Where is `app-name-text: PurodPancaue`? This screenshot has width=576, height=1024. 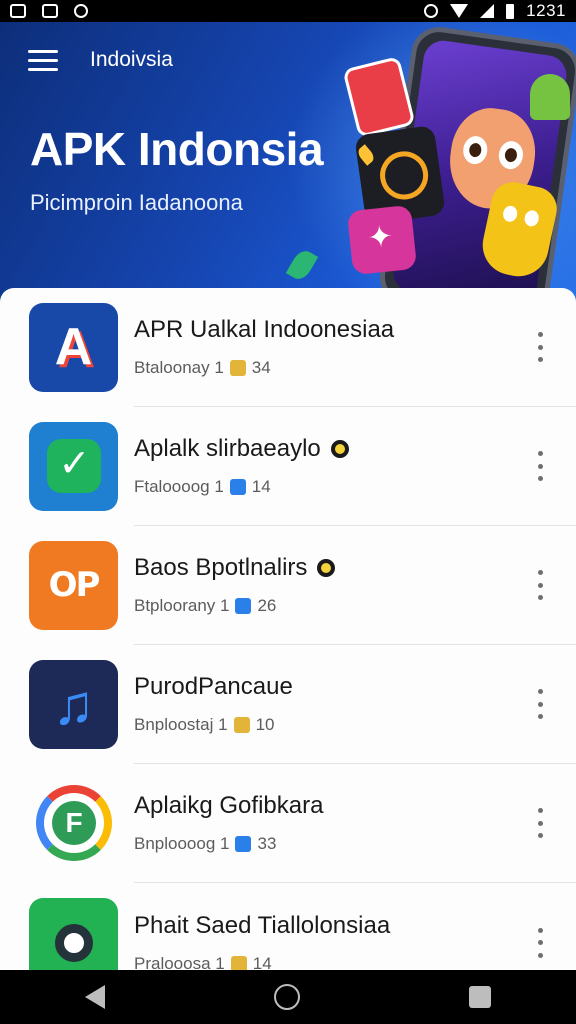 app-name-text: PurodPancaue is located at coordinates (213, 686).